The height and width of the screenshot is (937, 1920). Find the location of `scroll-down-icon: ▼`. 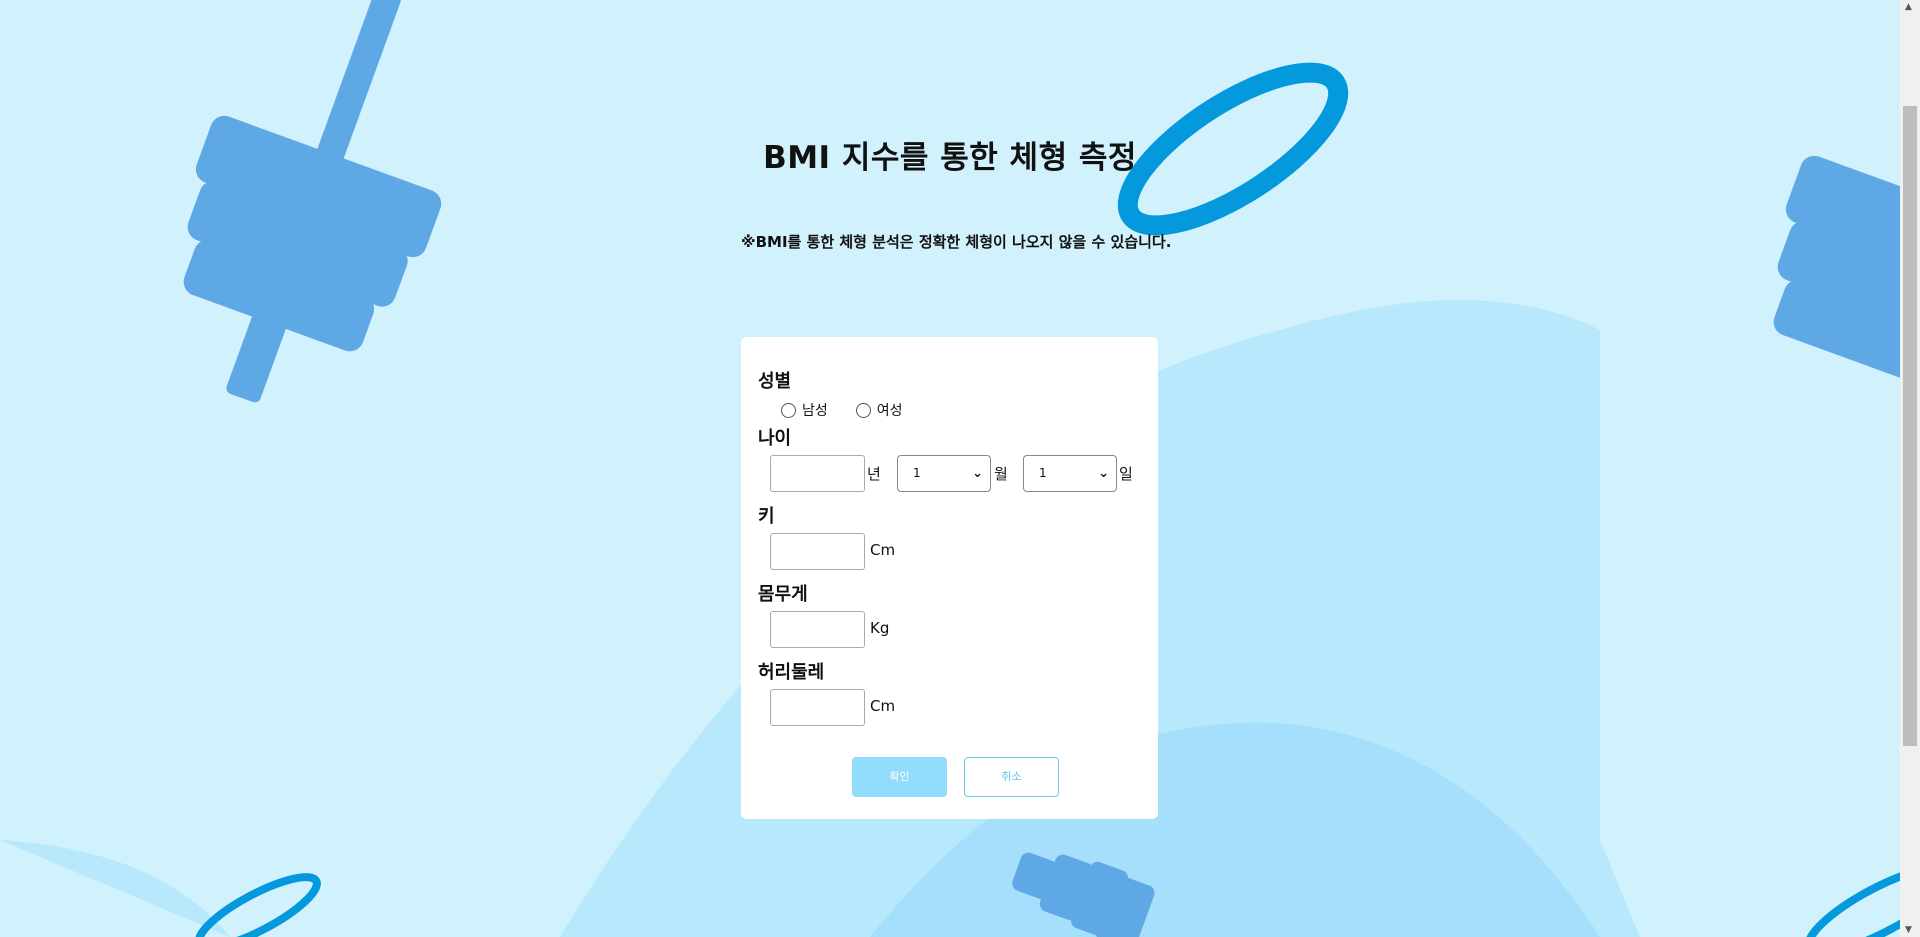

scroll-down-icon: ▼ is located at coordinates (1908, 930).